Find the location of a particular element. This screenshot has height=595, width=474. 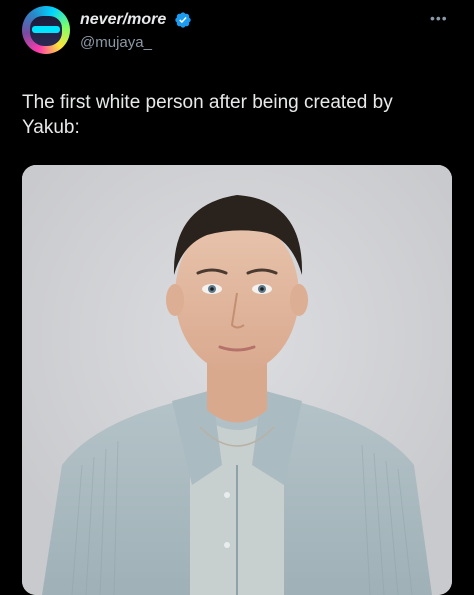

author-avatar is located at coordinates (46, 30).